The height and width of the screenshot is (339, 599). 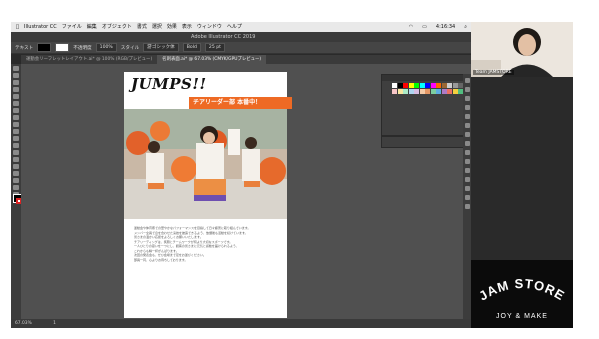 What do you see at coordinates (117, 27) in the screenshot?
I see `menu-object: オブジェクト` at bounding box center [117, 27].